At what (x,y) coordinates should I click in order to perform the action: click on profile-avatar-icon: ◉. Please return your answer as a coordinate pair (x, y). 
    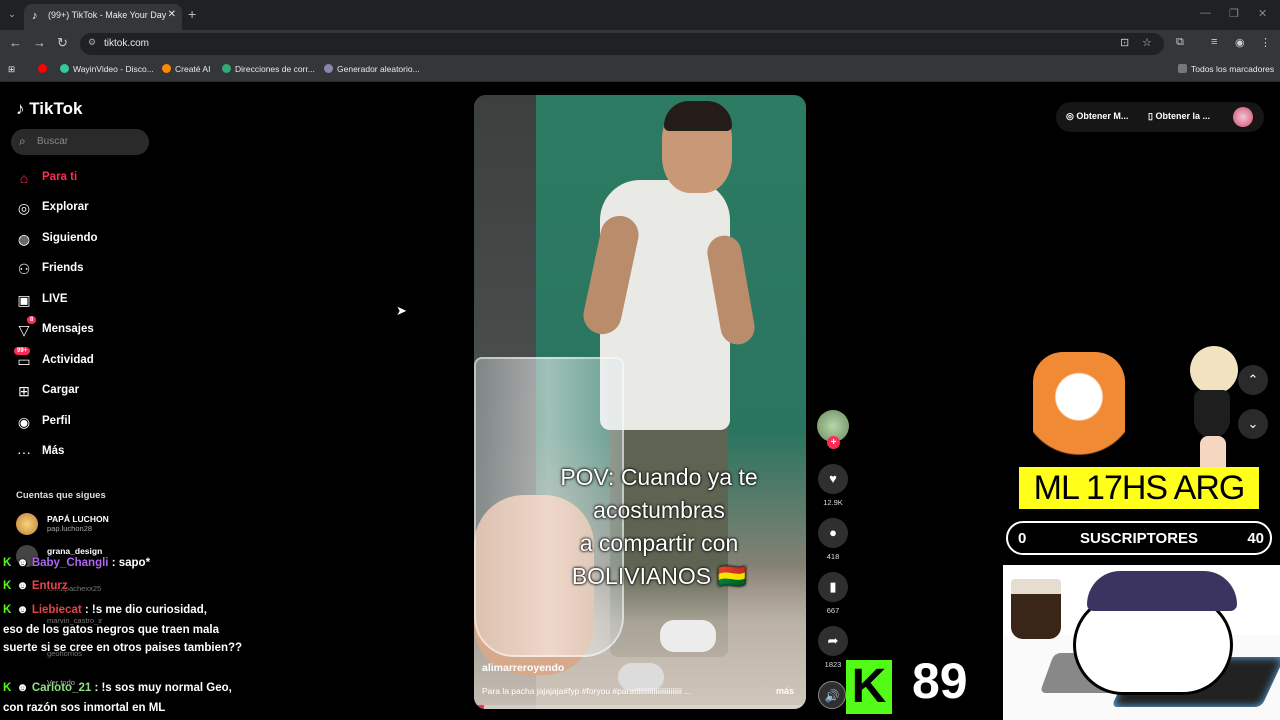
    Looking at the image, I should click on (1240, 42).